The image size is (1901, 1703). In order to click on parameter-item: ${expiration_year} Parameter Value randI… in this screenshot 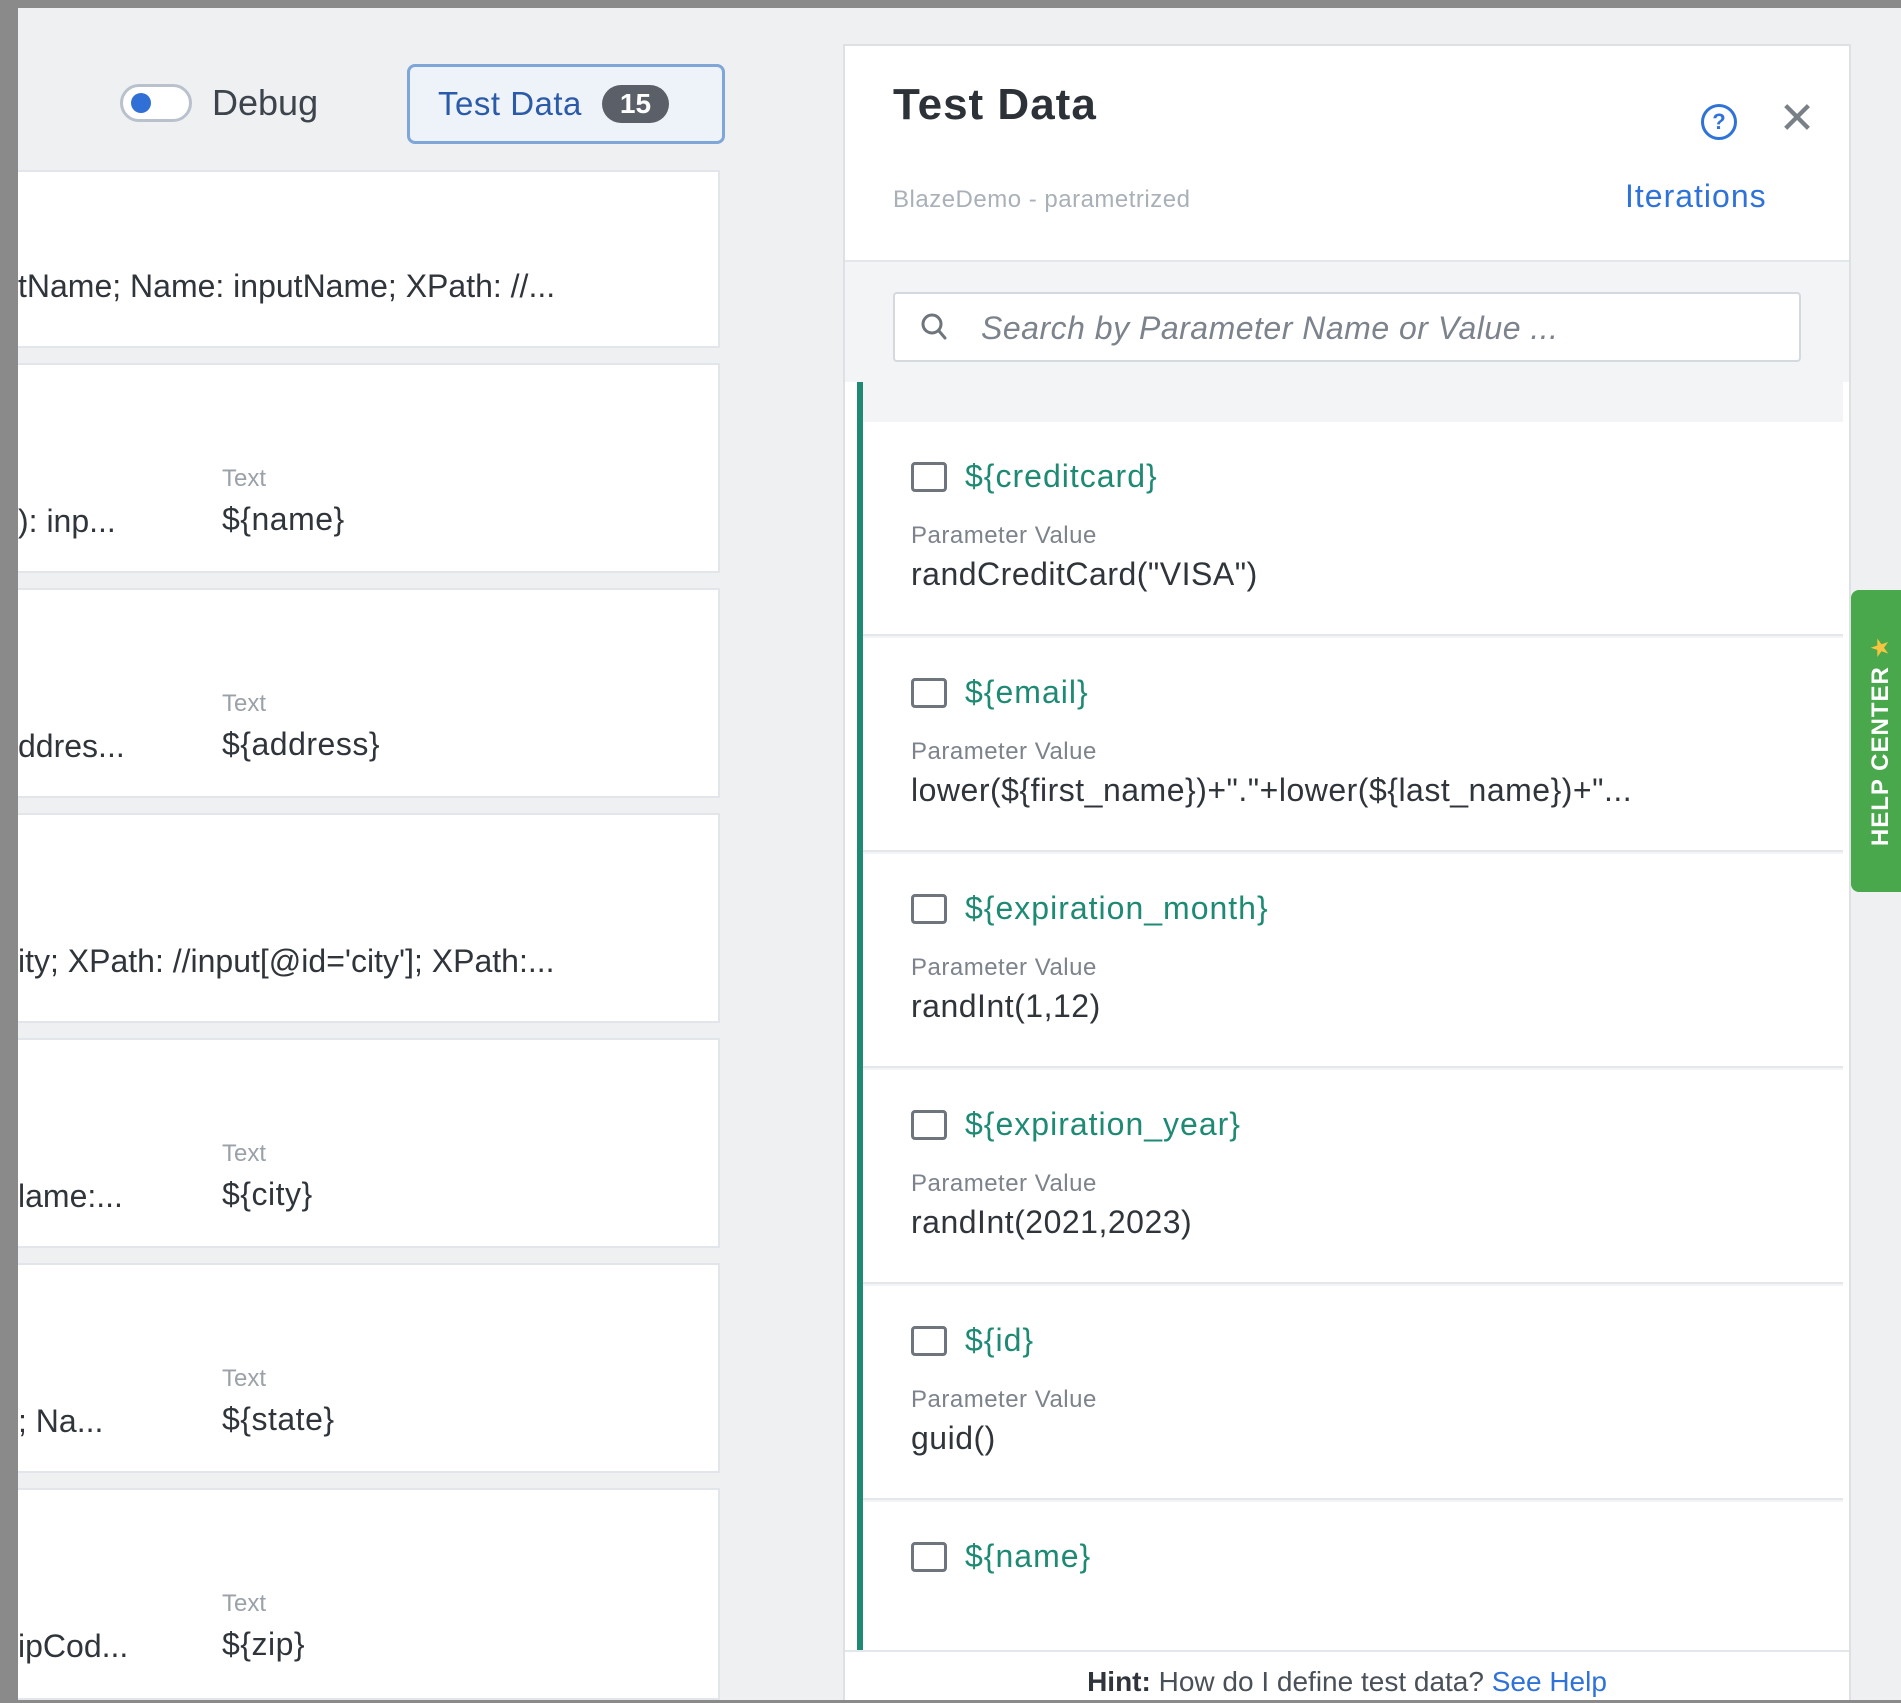, I will do `click(1353, 1177)`.